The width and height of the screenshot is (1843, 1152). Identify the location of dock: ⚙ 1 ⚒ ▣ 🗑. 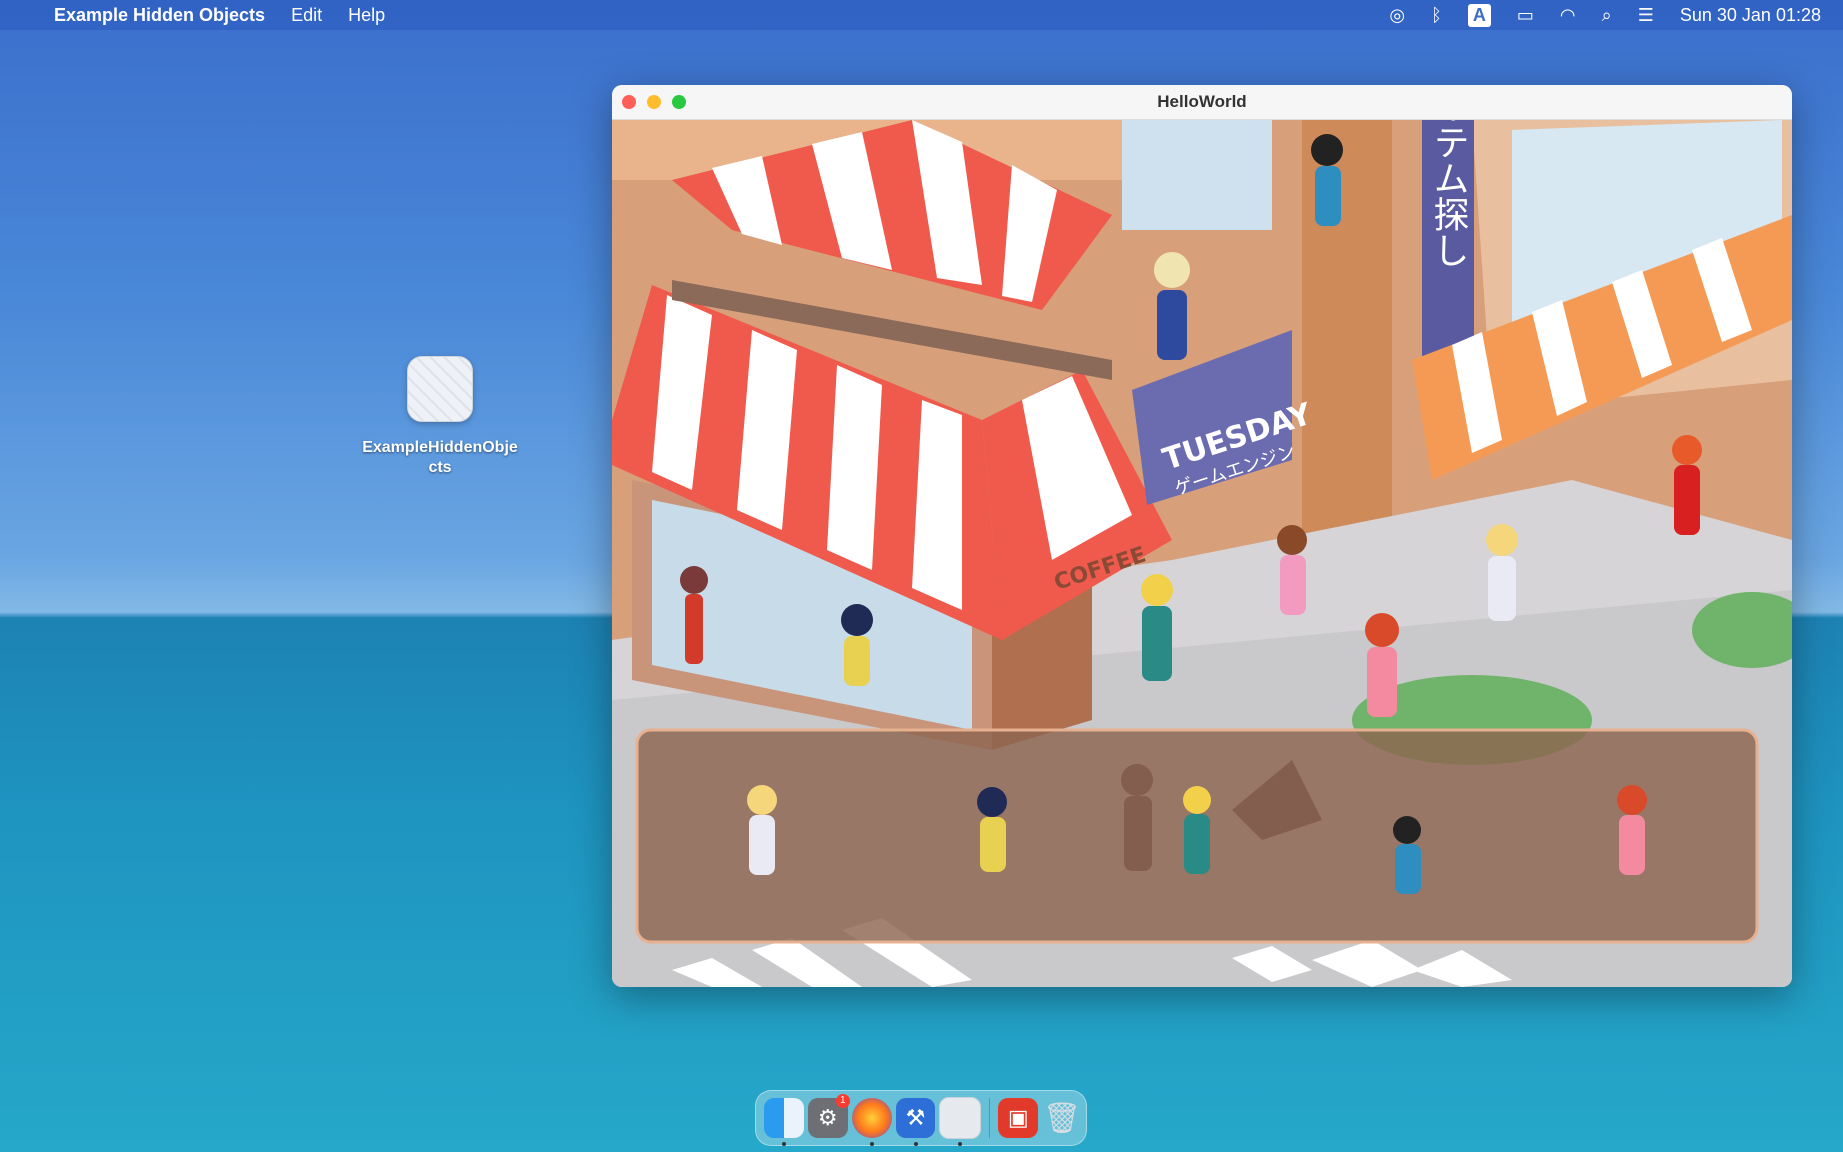
(921, 1118).